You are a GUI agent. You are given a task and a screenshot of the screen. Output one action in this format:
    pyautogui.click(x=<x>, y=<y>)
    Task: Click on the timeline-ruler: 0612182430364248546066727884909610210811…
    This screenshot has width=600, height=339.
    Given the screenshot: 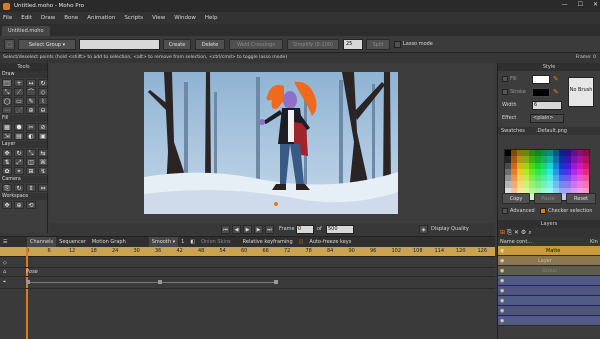 What is the action you would take?
    pyautogui.click(x=247, y=252)
    